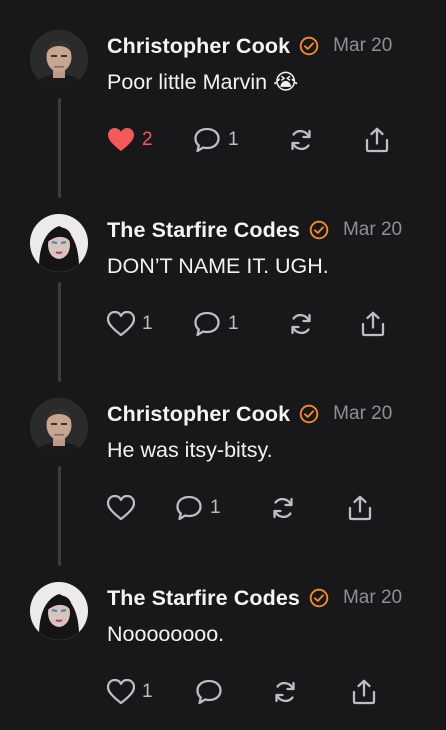 The height and width of the screenshot is (730, 446). I want to click on post-actions: 2 1, so click(257, 140).